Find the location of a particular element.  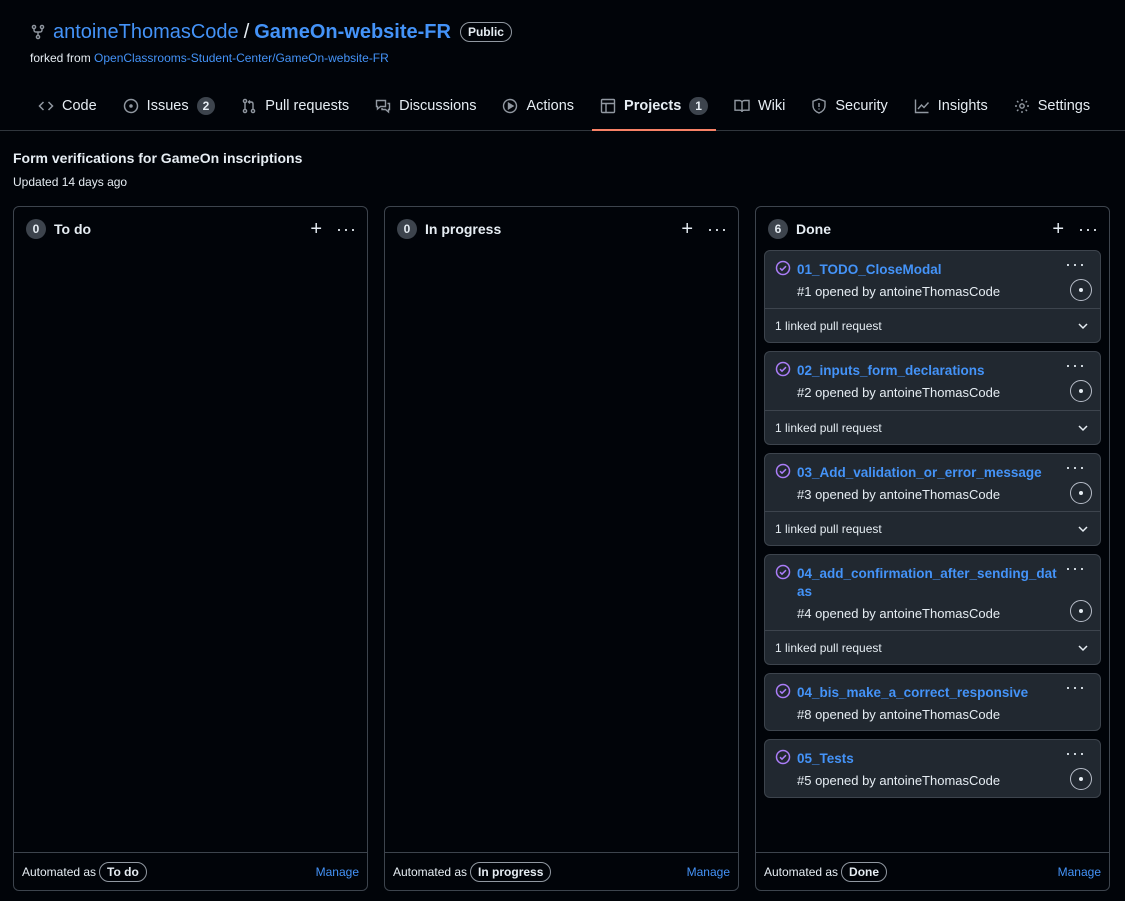

column-footer: Automated as To do Manage is located at coordinates (190, 871).